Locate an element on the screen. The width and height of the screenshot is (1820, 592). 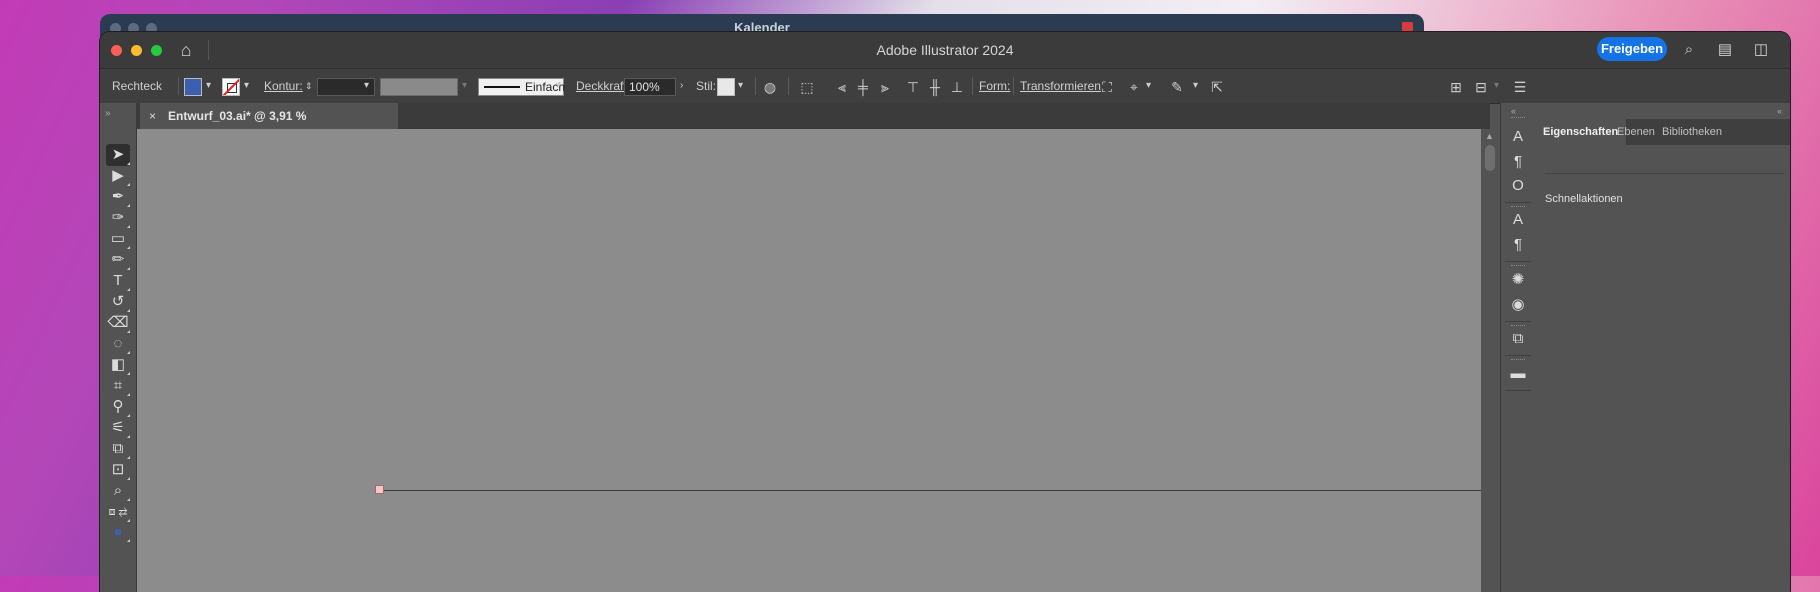
workspace-chevron-icon: ▾ is located at coordinates (1496, 86).